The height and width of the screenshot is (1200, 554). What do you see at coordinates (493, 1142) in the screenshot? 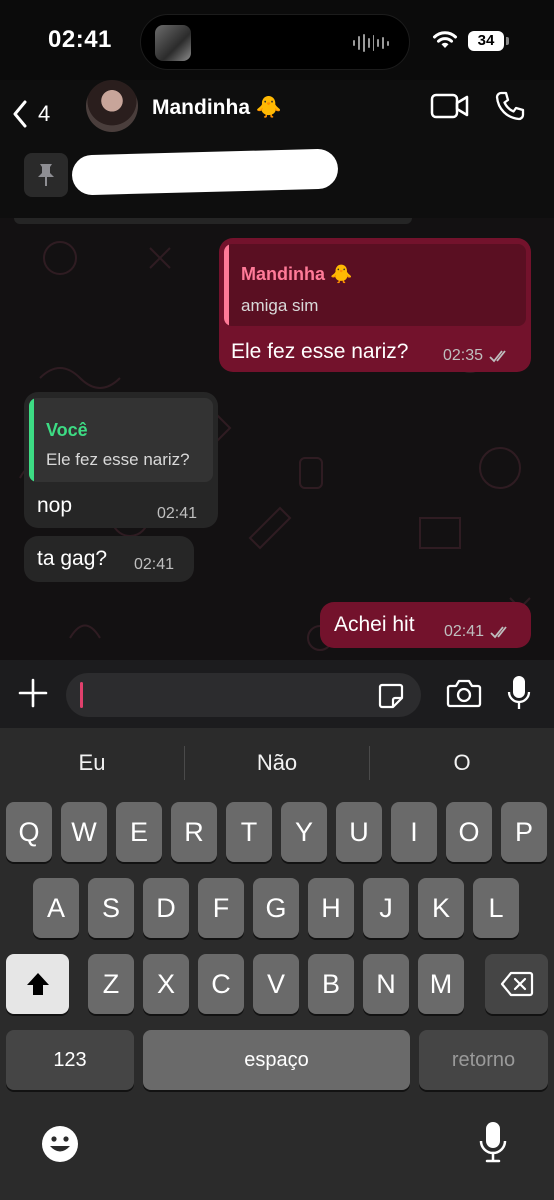
I see `dictation-mic-icon` at bounding box center [493, 1142].